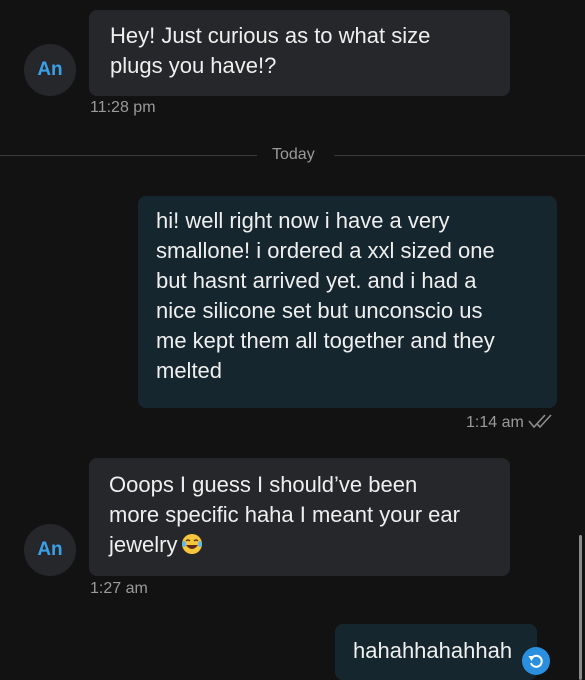  What do you see at coordinates (143, 544) in the screenshot?
I see `message-text: jewelry` at bounding box center [143, 544].